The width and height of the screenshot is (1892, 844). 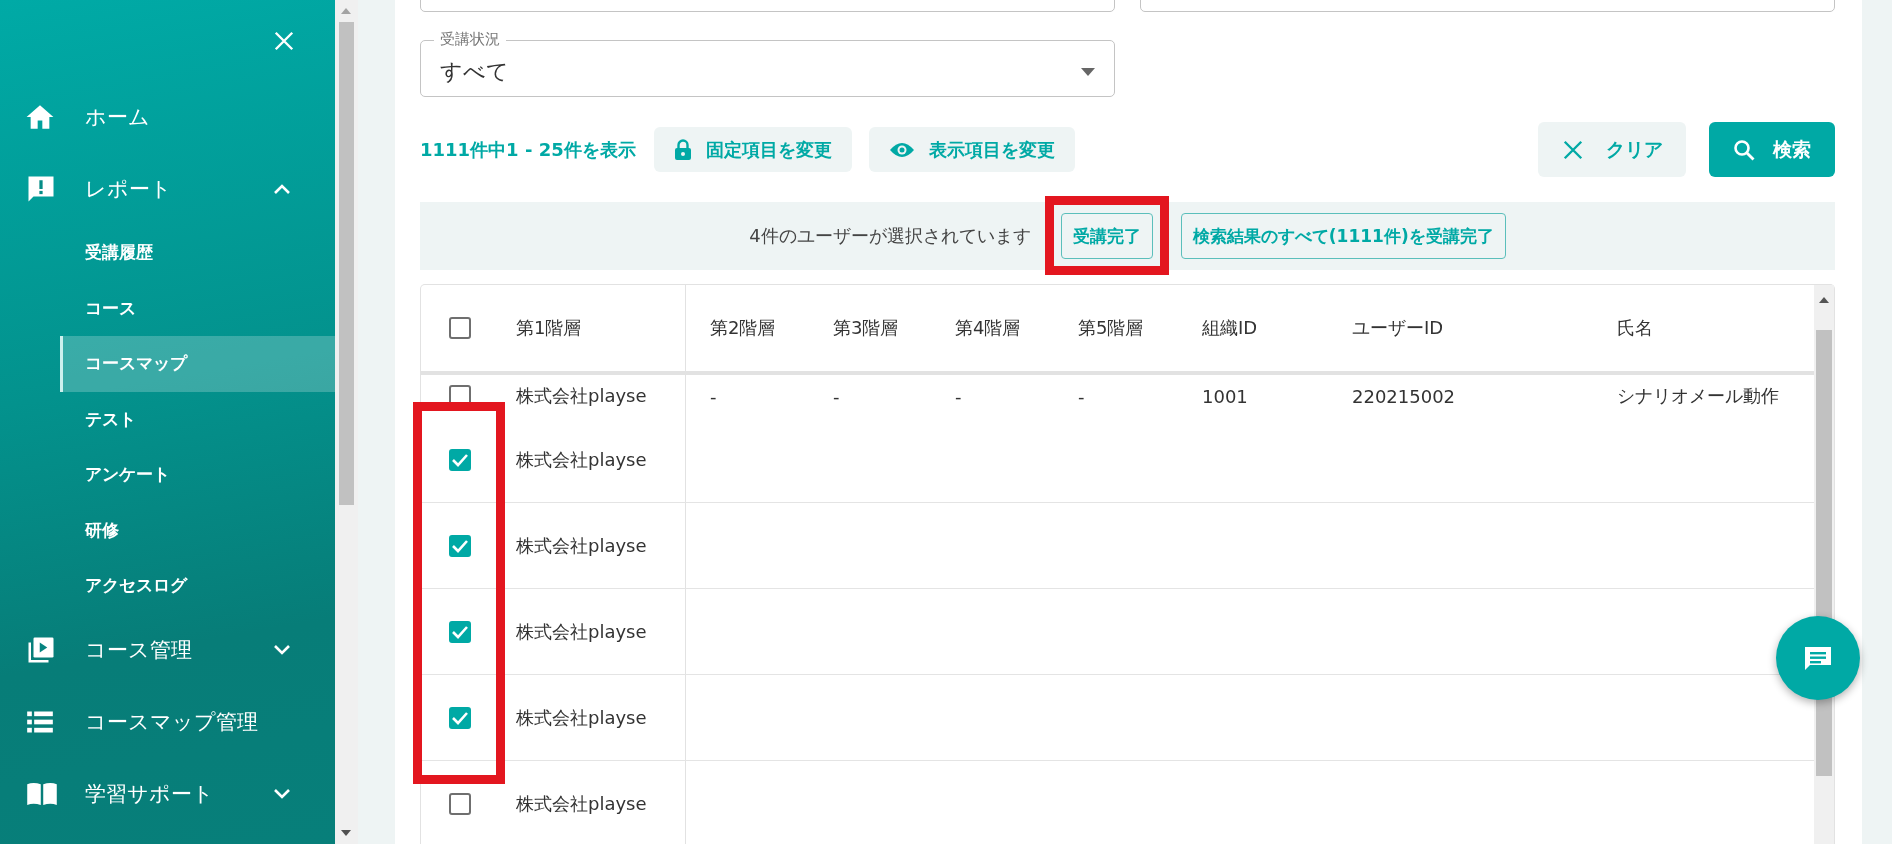 I want to click on search-button: 検索, so click(x=1772, y=149).